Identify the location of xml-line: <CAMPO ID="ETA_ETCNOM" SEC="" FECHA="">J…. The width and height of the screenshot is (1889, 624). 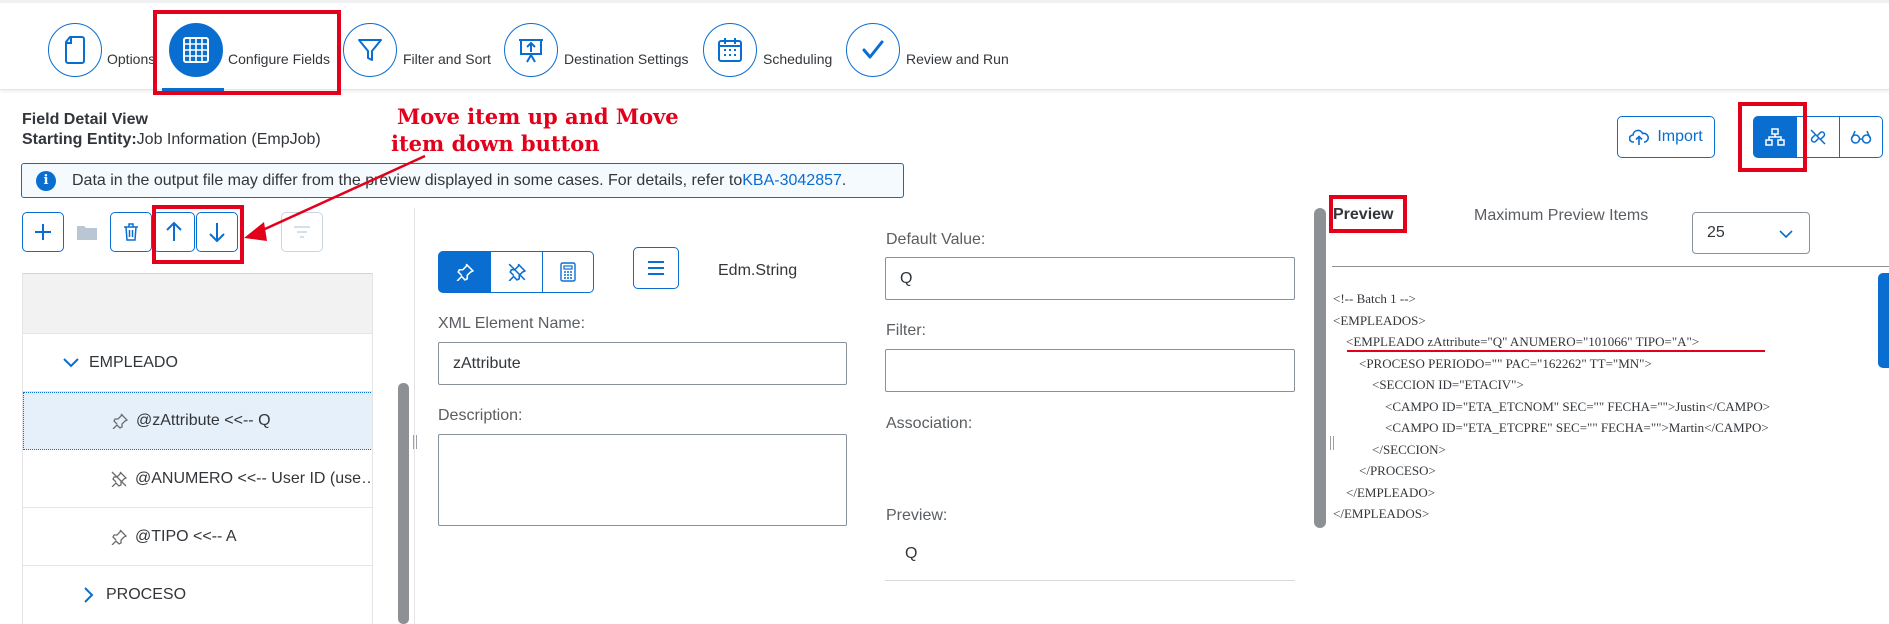
(1552, 406).